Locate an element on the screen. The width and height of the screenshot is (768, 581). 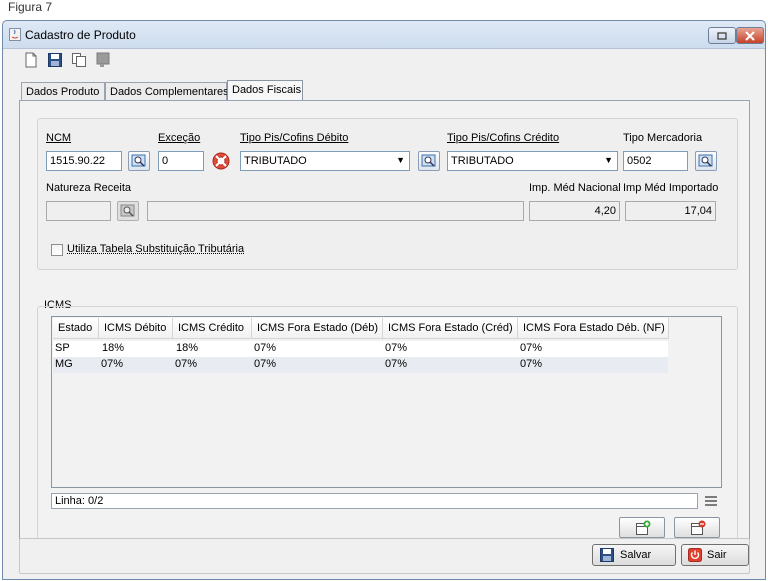
cell-icms-debito: 07% is located at coordinates (112, 364).